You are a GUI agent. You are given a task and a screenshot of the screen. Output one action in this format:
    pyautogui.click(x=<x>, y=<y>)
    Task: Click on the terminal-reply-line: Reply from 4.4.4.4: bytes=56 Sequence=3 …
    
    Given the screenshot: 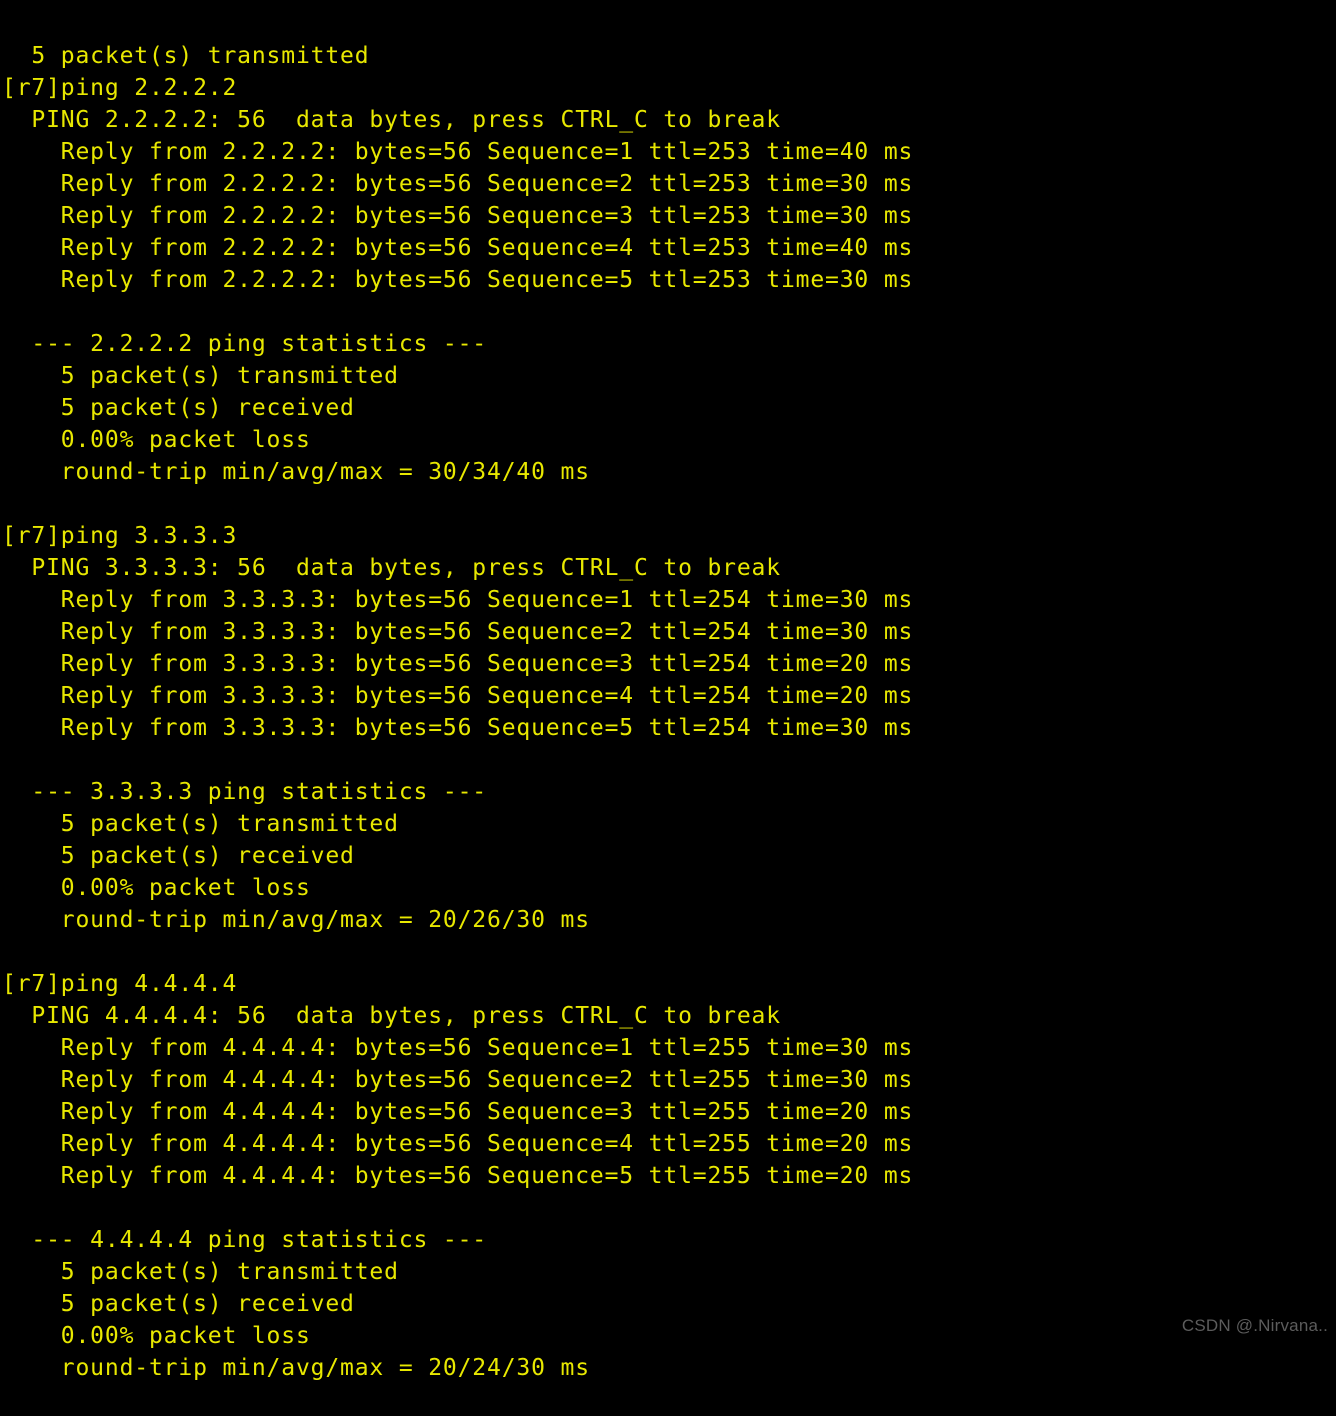 What is the action you would take?
    pyautogui.click(x=458, y=1112)
    